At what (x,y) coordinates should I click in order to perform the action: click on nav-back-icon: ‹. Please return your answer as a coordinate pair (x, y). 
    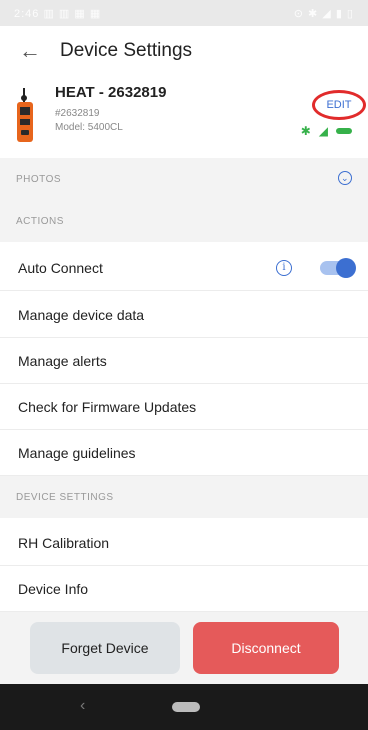
    Looking at the image, I should click on (82, 706).